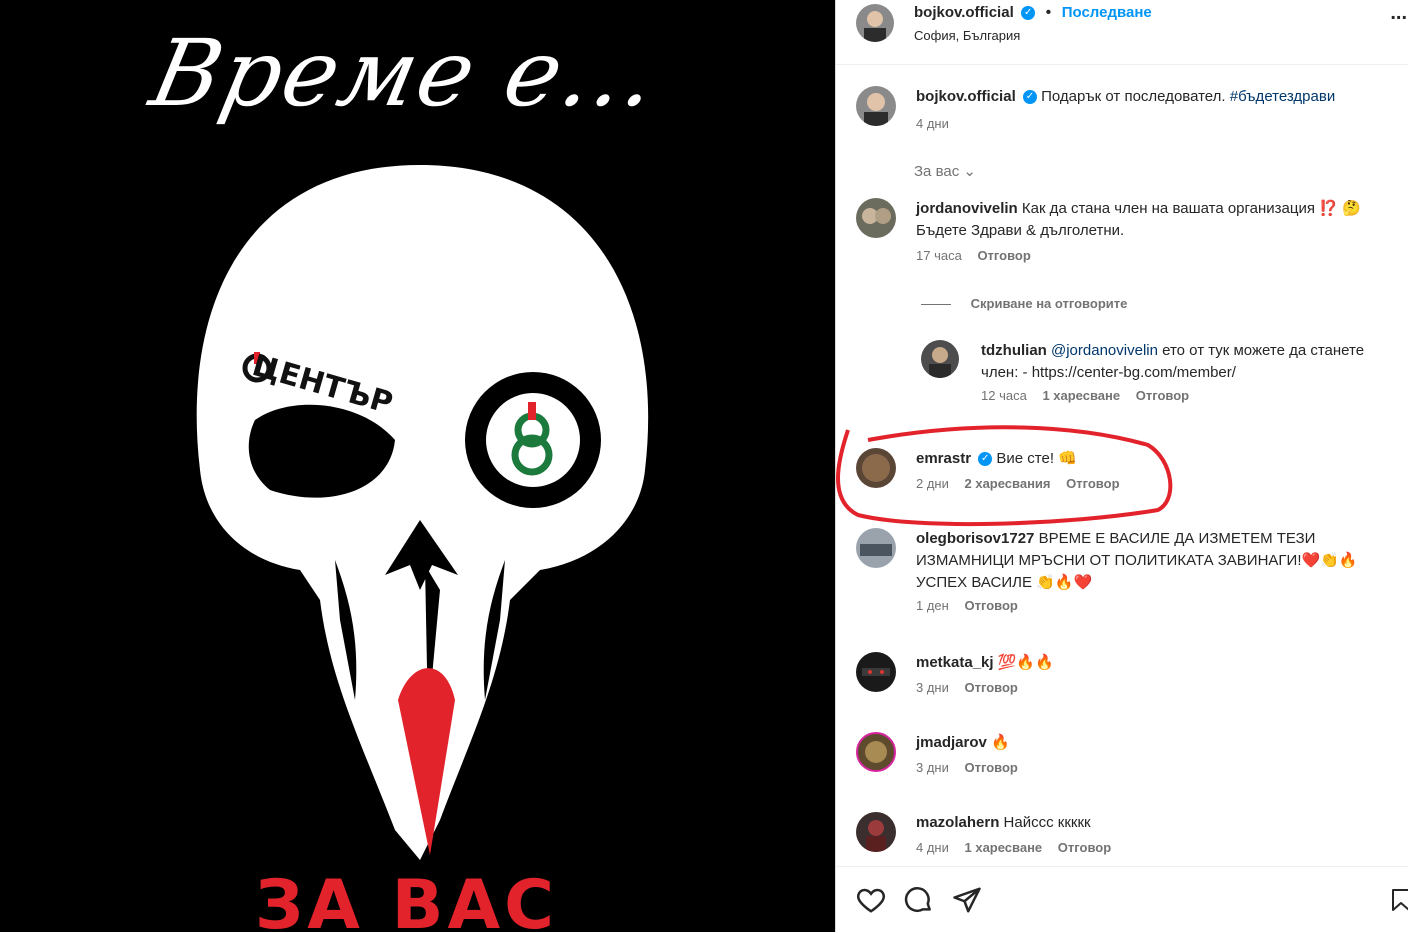  I want to click on action-bar, so click(1122, 899).